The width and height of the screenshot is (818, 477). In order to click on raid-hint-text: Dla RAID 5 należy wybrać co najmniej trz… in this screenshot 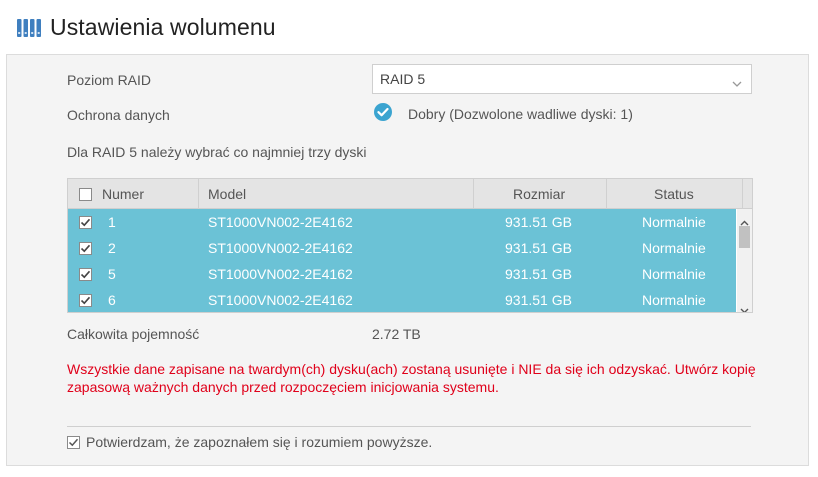, I will do `click(217, 152)`.